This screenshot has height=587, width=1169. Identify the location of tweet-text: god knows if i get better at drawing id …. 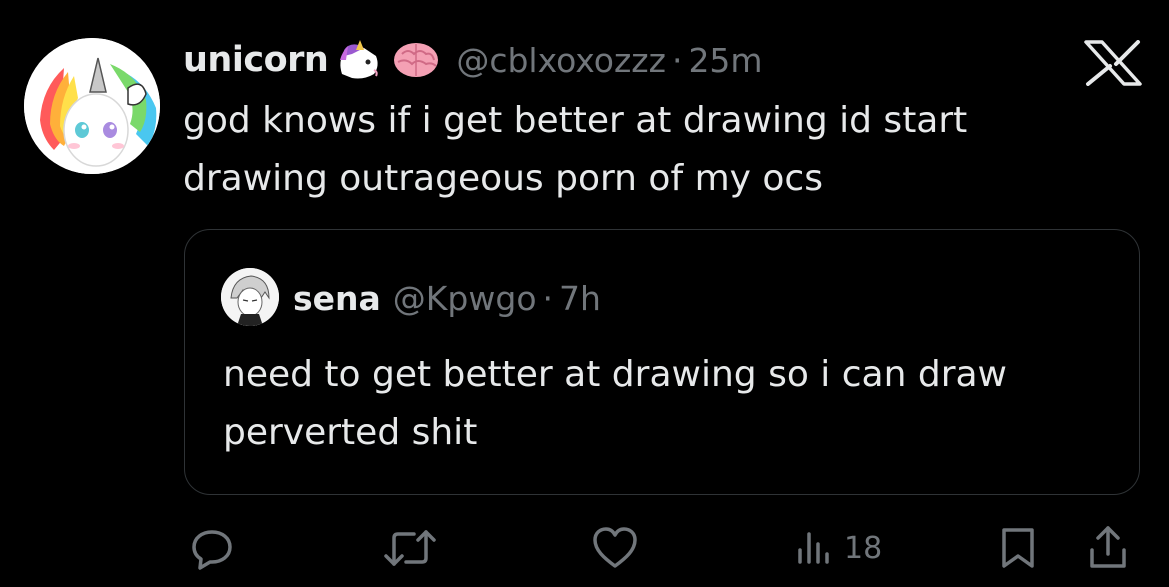
(575, 149).